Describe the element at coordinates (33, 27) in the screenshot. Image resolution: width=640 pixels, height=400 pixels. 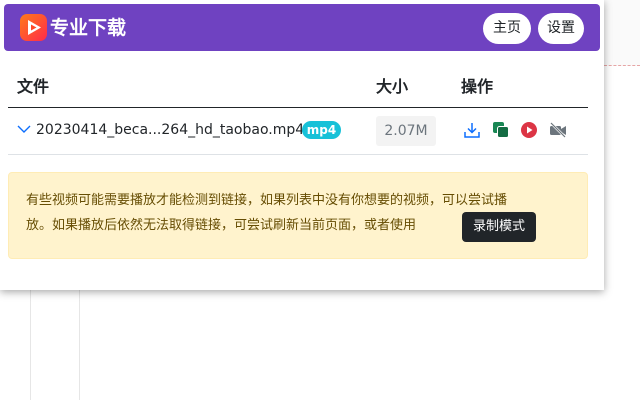
I see `play-logo-icon` at that location.